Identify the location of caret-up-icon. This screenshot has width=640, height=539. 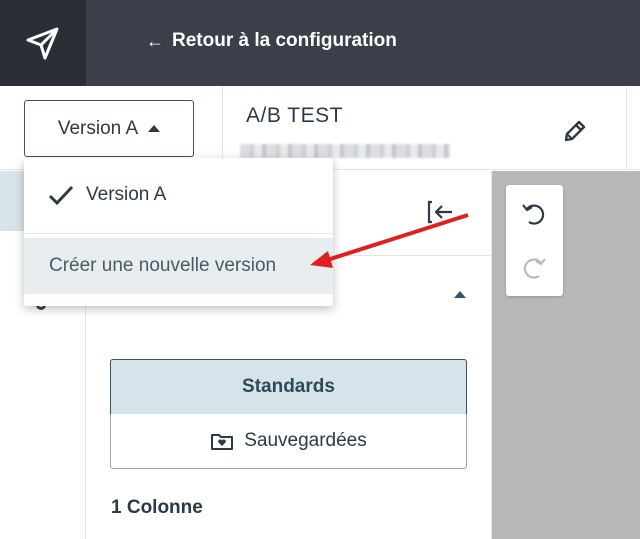
(154, 128).